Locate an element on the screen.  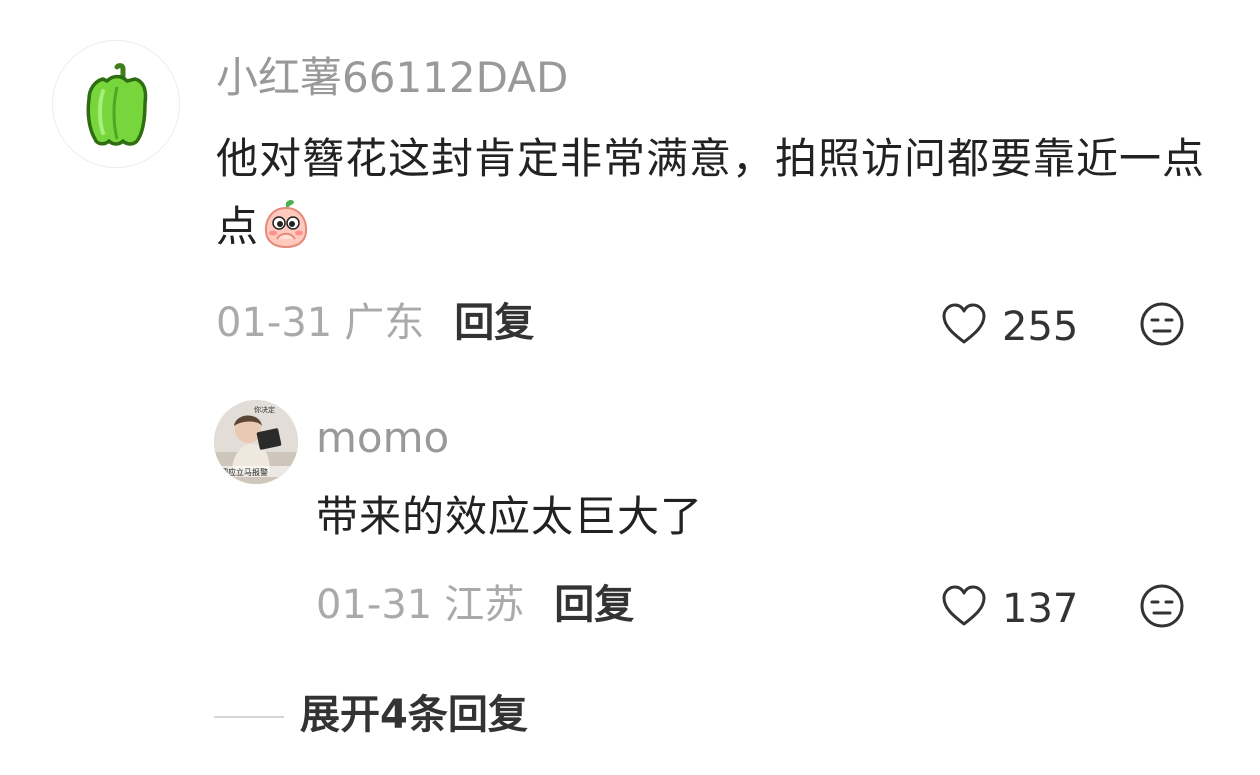
reply-user-avatar: 你决定 吧应立马报警 is located at coordinates (256, 442).